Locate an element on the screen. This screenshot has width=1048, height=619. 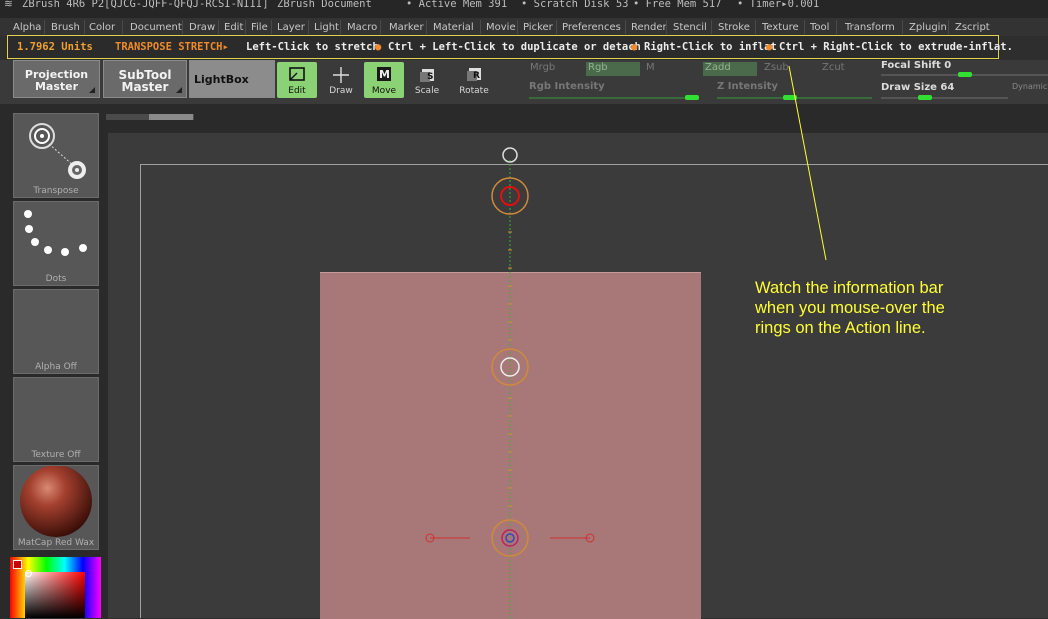
callout-pointer is located at coordinates (807, 163).